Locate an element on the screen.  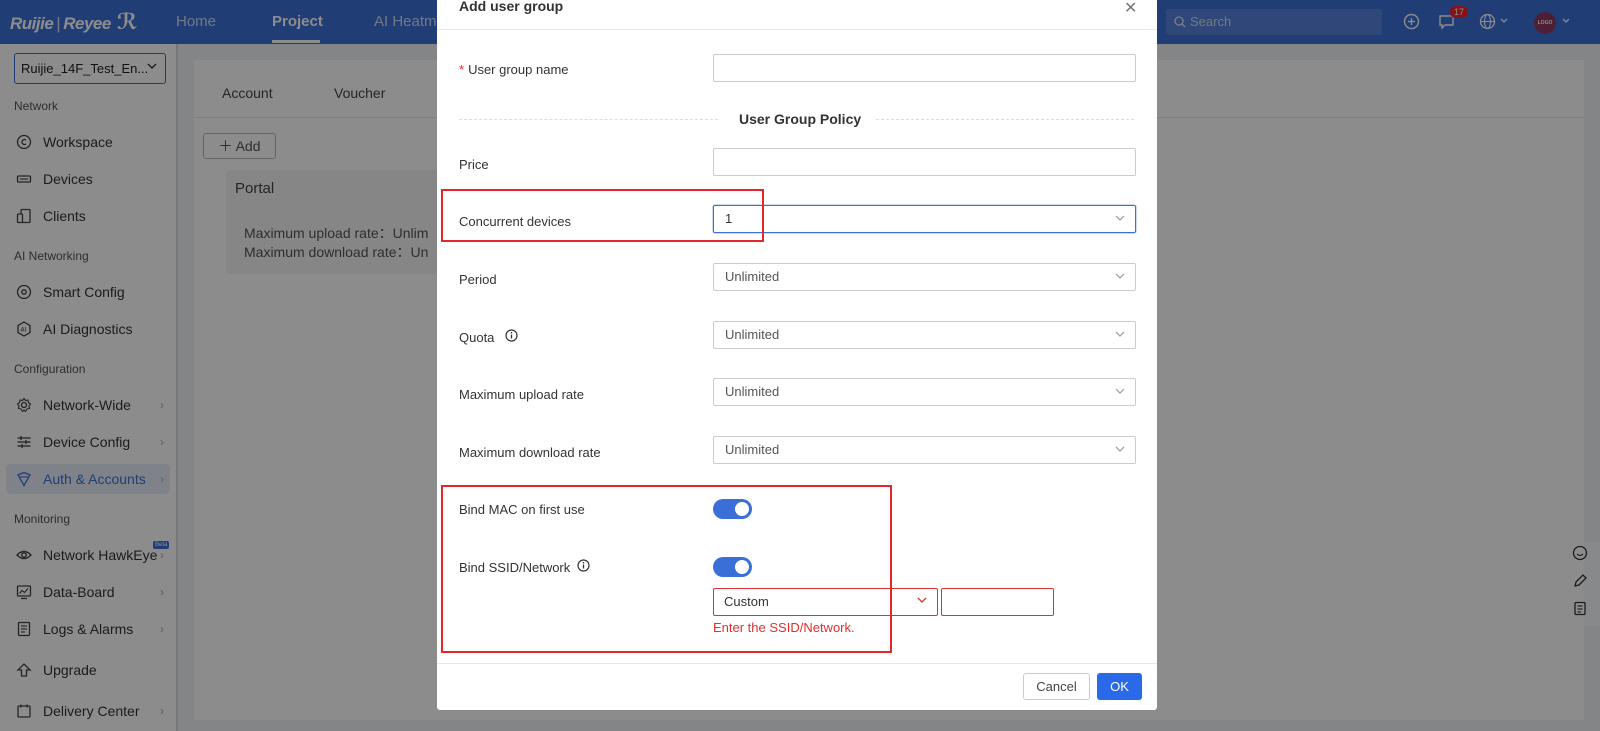
quota-label: Quota is located at coordinates (477, 337).